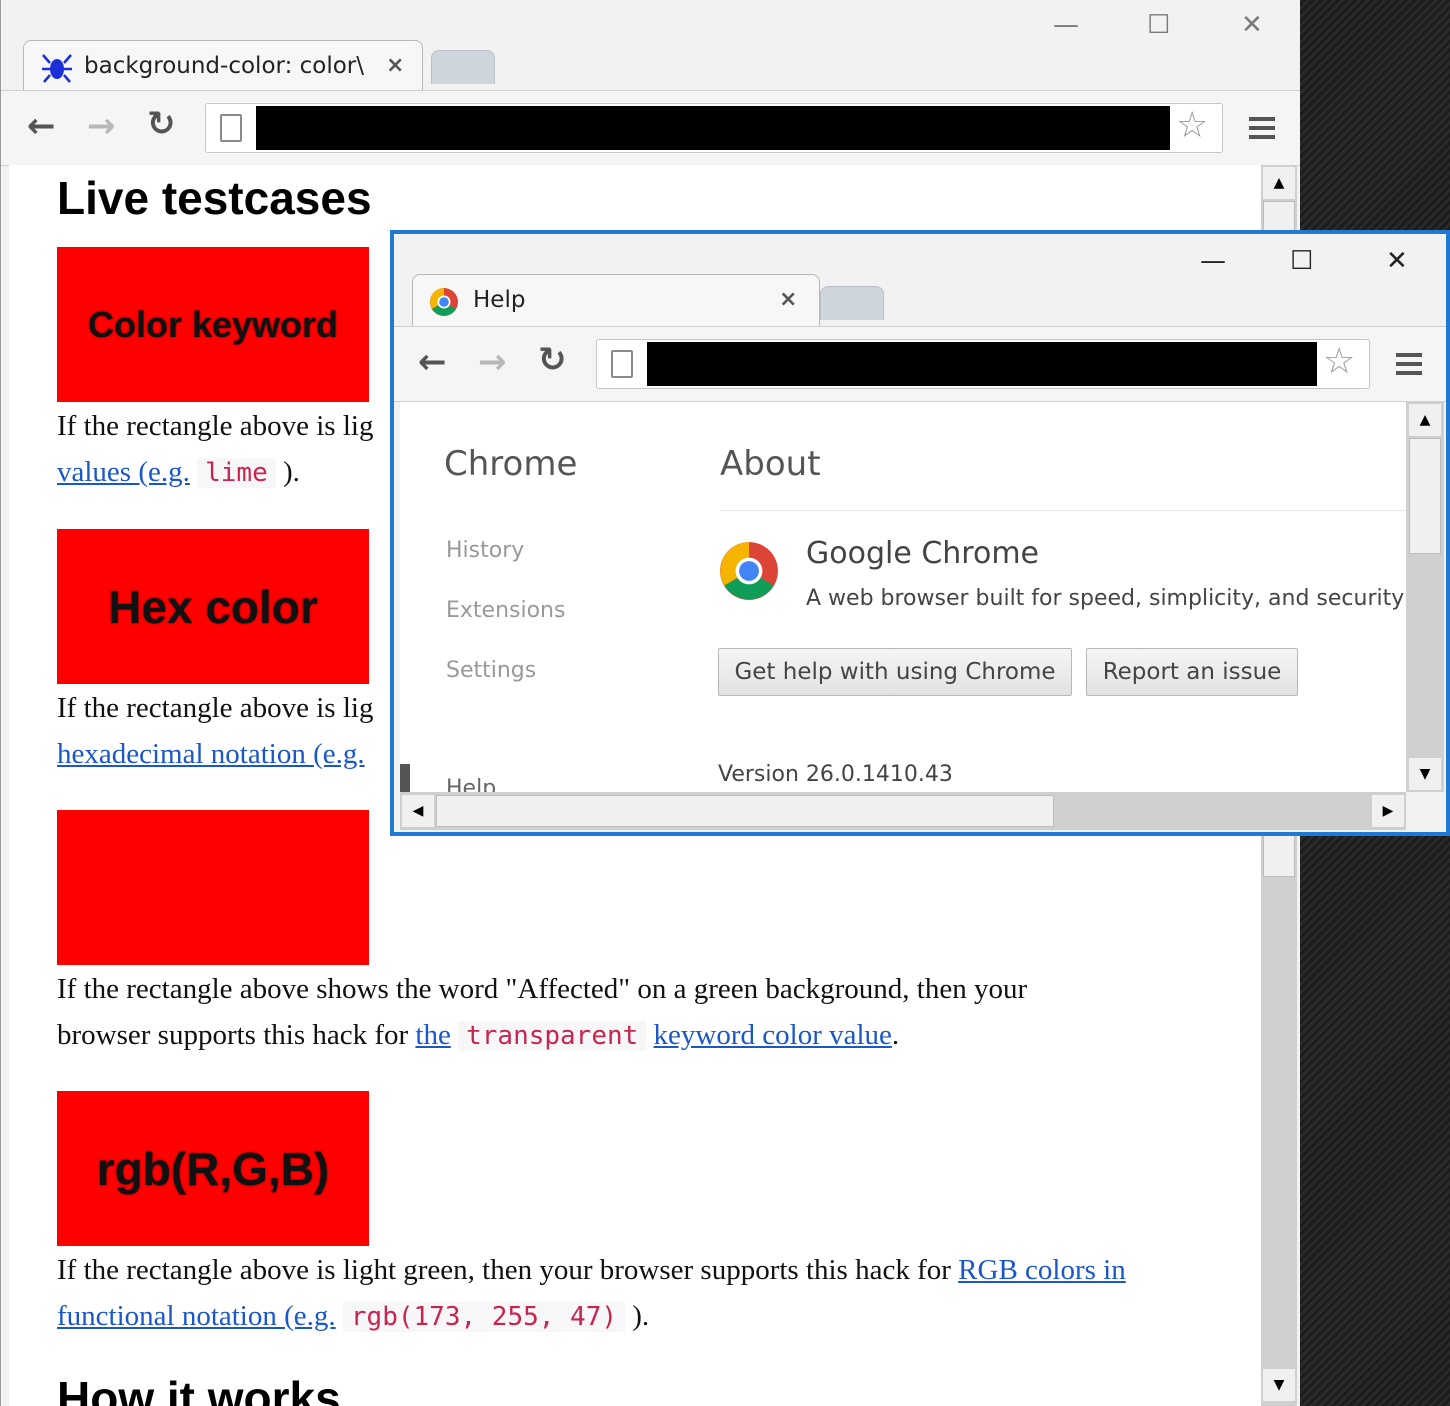  I want to click on paragraph-tail: ., so click(895, 1035).